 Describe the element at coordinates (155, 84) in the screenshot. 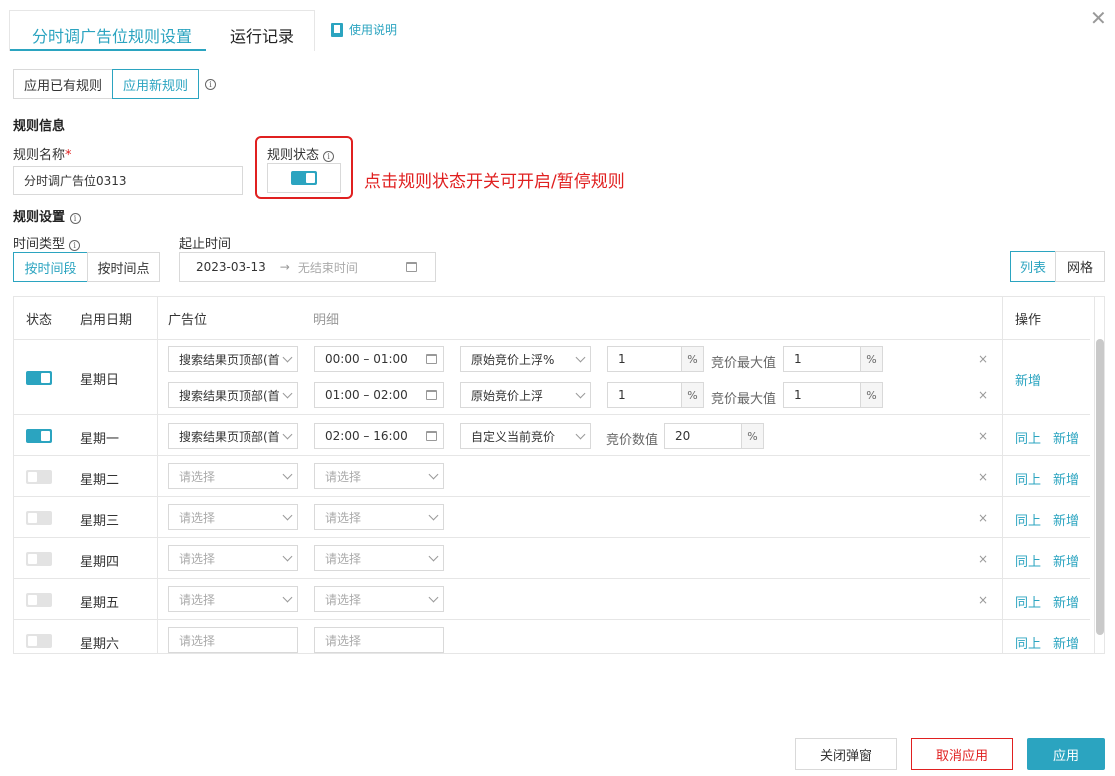

I see `apply-new-rule-button: 应用新规则` at that location.